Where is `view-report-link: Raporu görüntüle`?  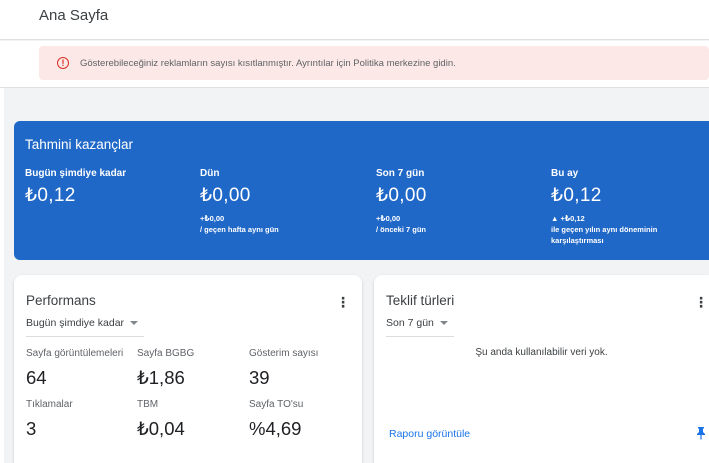
view-report-link: Raporu görüntüle is located at coordinates (429, 434).